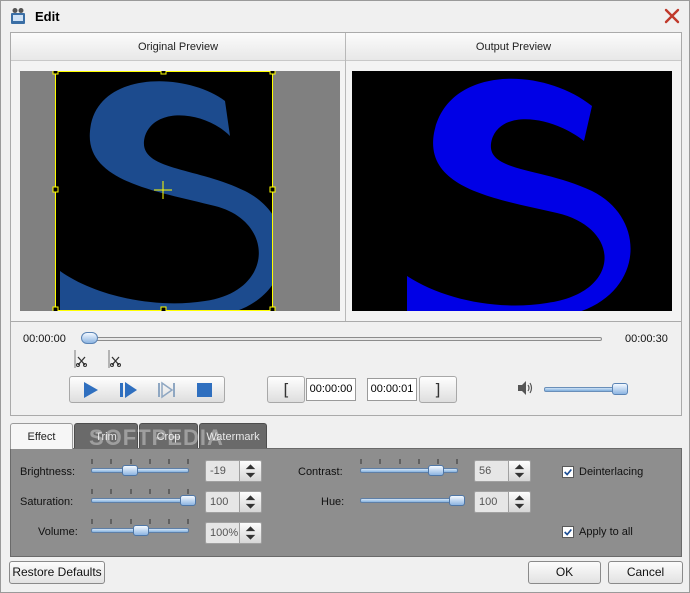 Image resolution: width=690 pixels, height=593 pixels. Describe the element at coordinates (345, 339) in the screenshot. I see `seek-track` at that location.